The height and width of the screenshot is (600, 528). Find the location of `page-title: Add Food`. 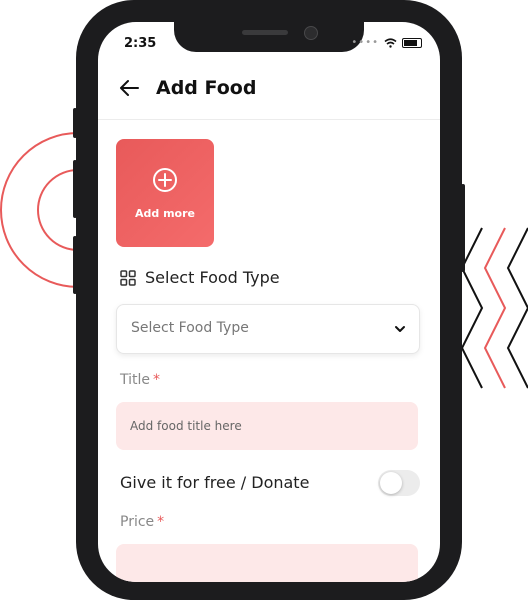

page-title: Add Food is located at coordinates (206, 88).